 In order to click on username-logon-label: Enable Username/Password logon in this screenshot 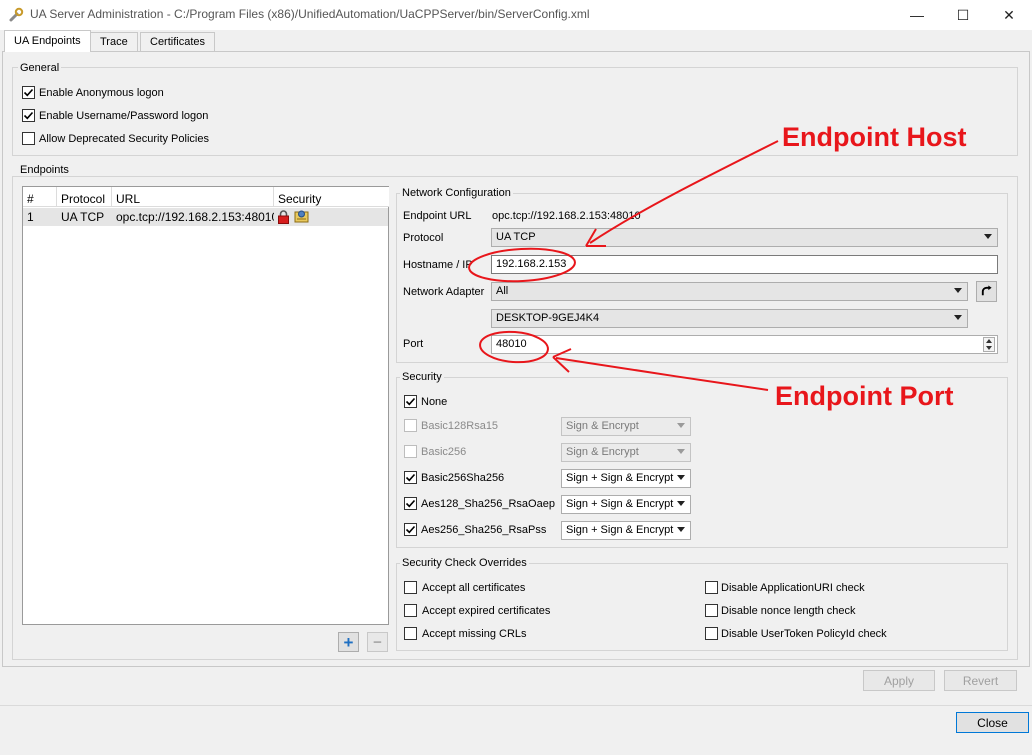, I will do `click(124, 116)`.